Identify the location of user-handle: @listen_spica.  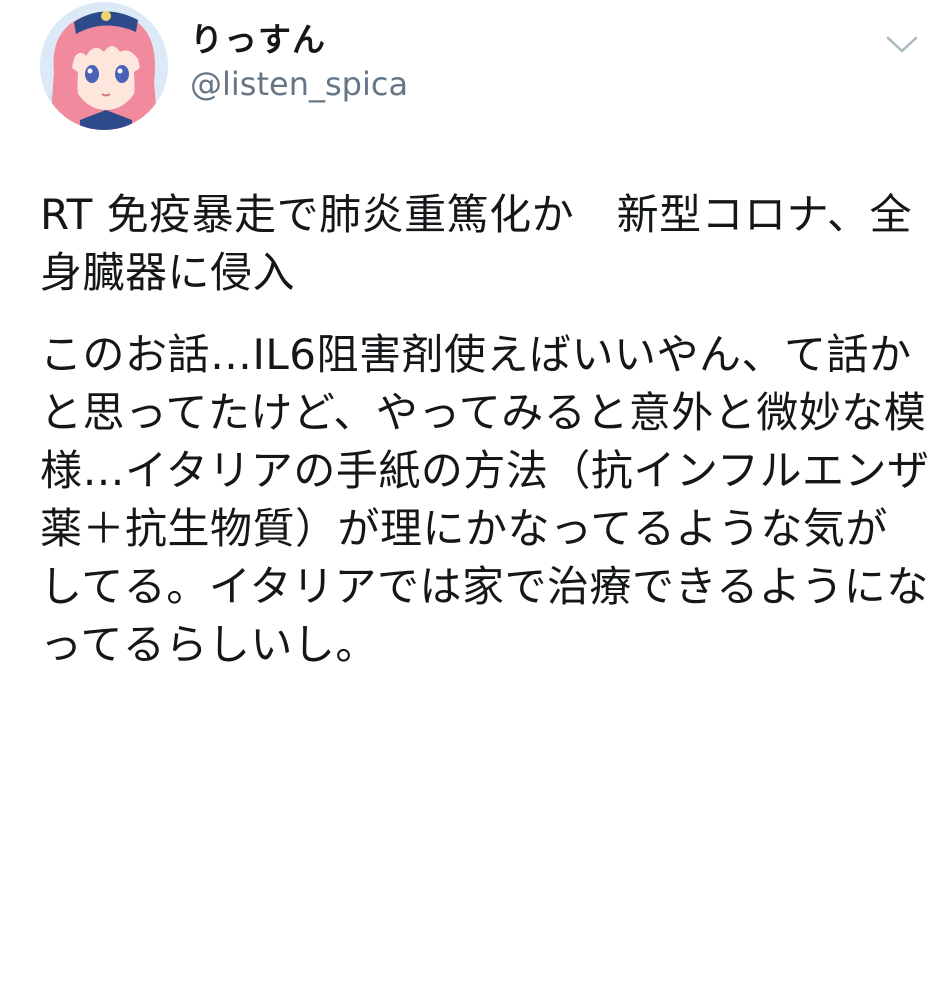
(299, 84).